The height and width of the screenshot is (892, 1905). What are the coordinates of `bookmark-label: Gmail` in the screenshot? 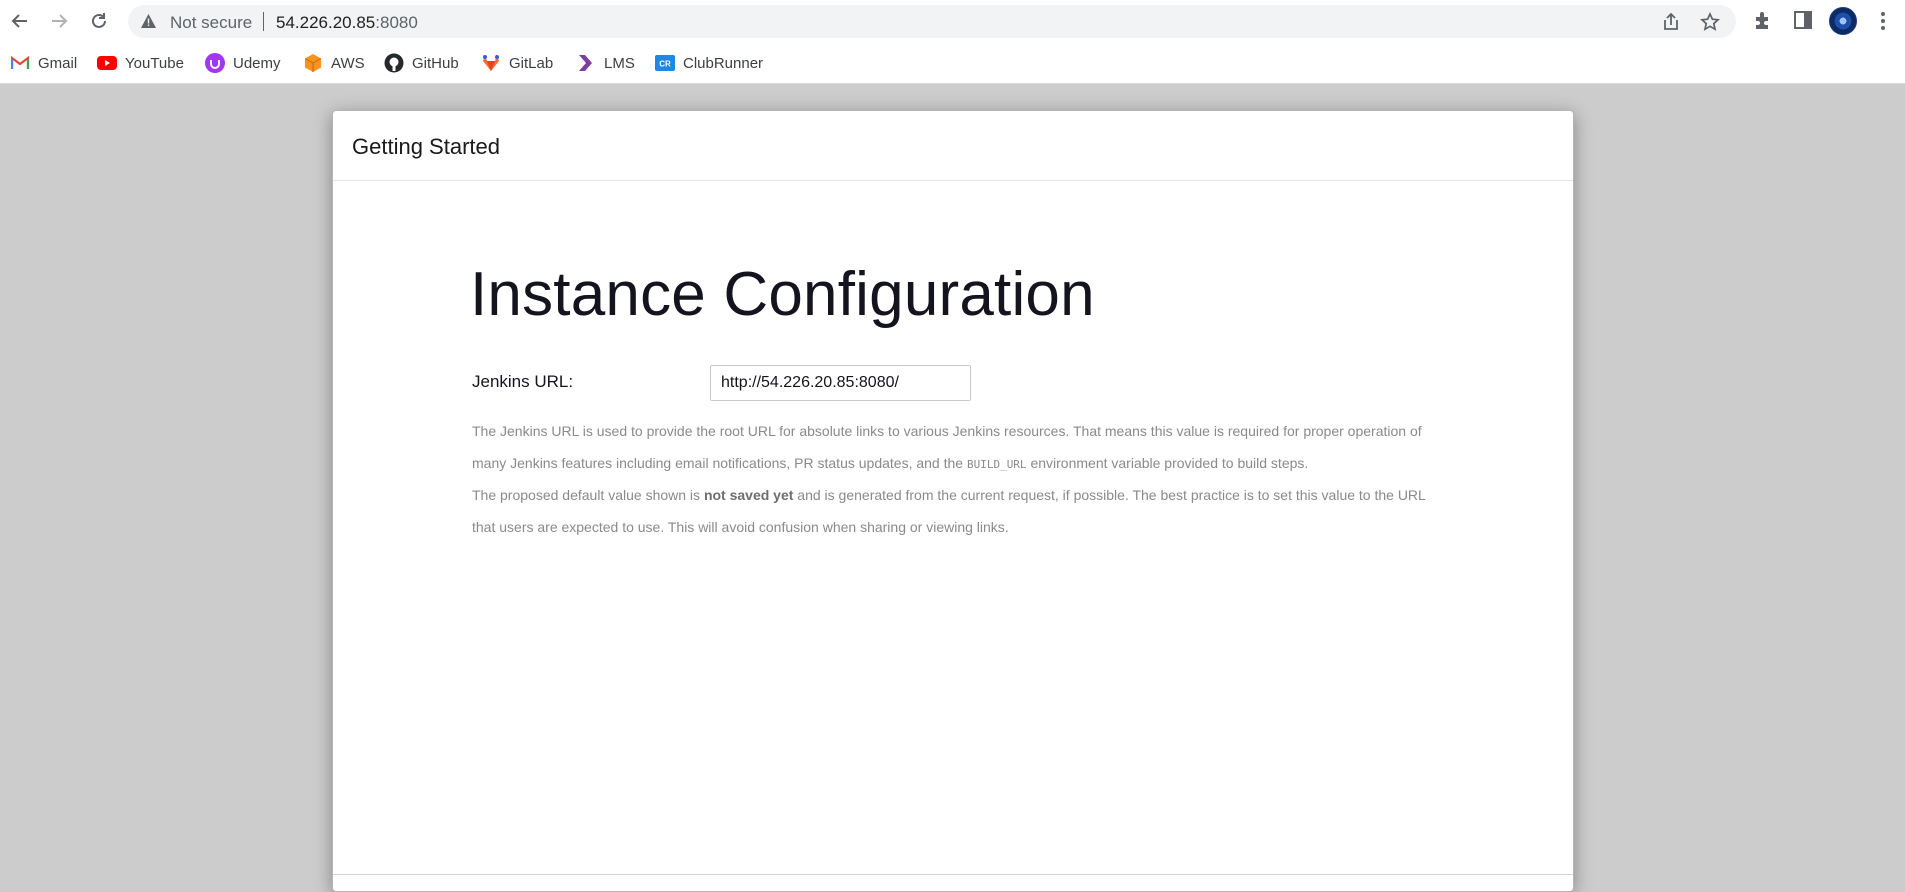 It's located at (58, 63).